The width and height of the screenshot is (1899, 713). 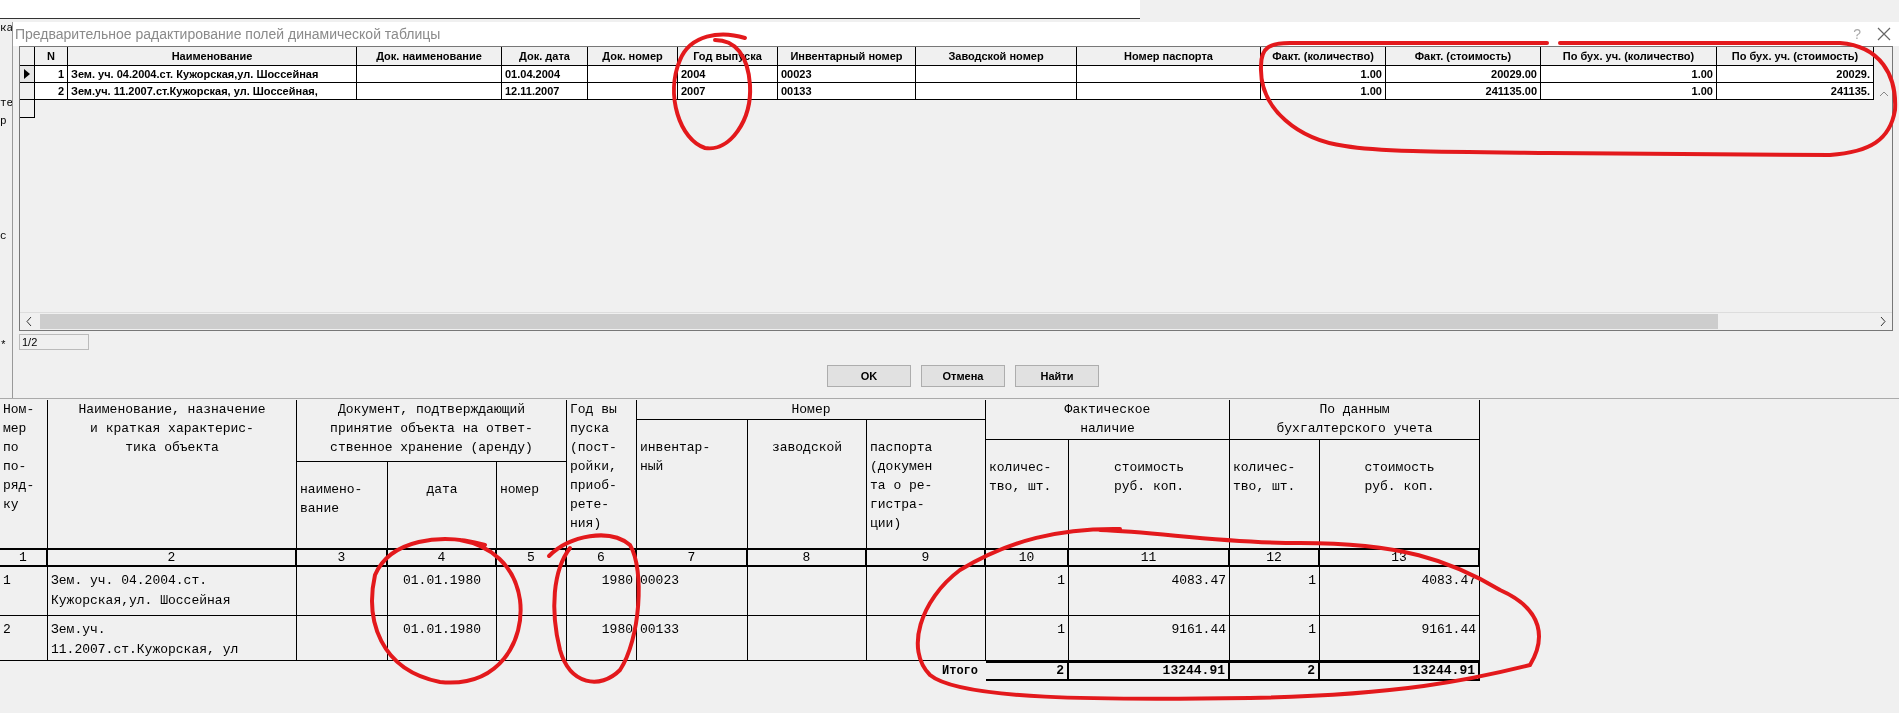 What do you see at coordinates (1169, 56) in the screenshot?
I see `column-header: Номер паспорта` at bounding box center [1169, 56].